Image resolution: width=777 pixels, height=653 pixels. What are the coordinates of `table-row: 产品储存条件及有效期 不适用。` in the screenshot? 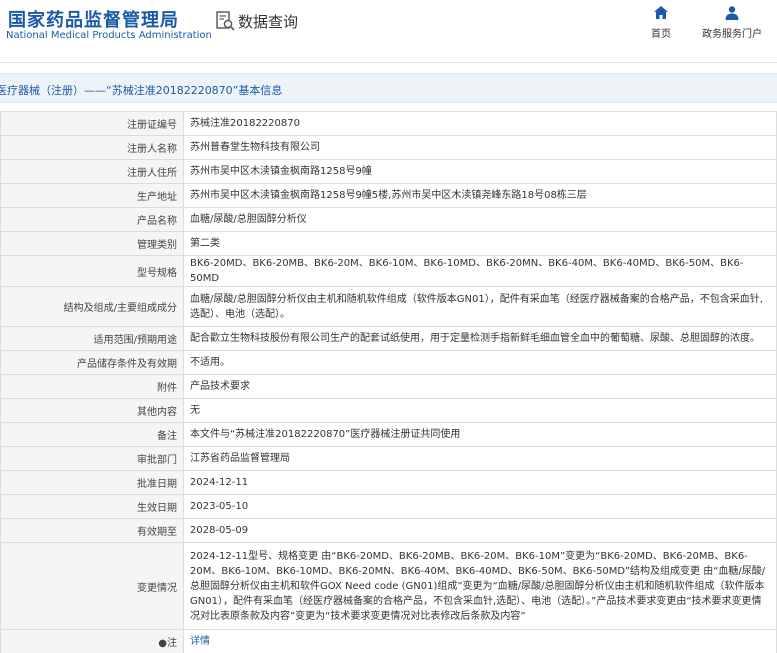 It's located at (388, 362).